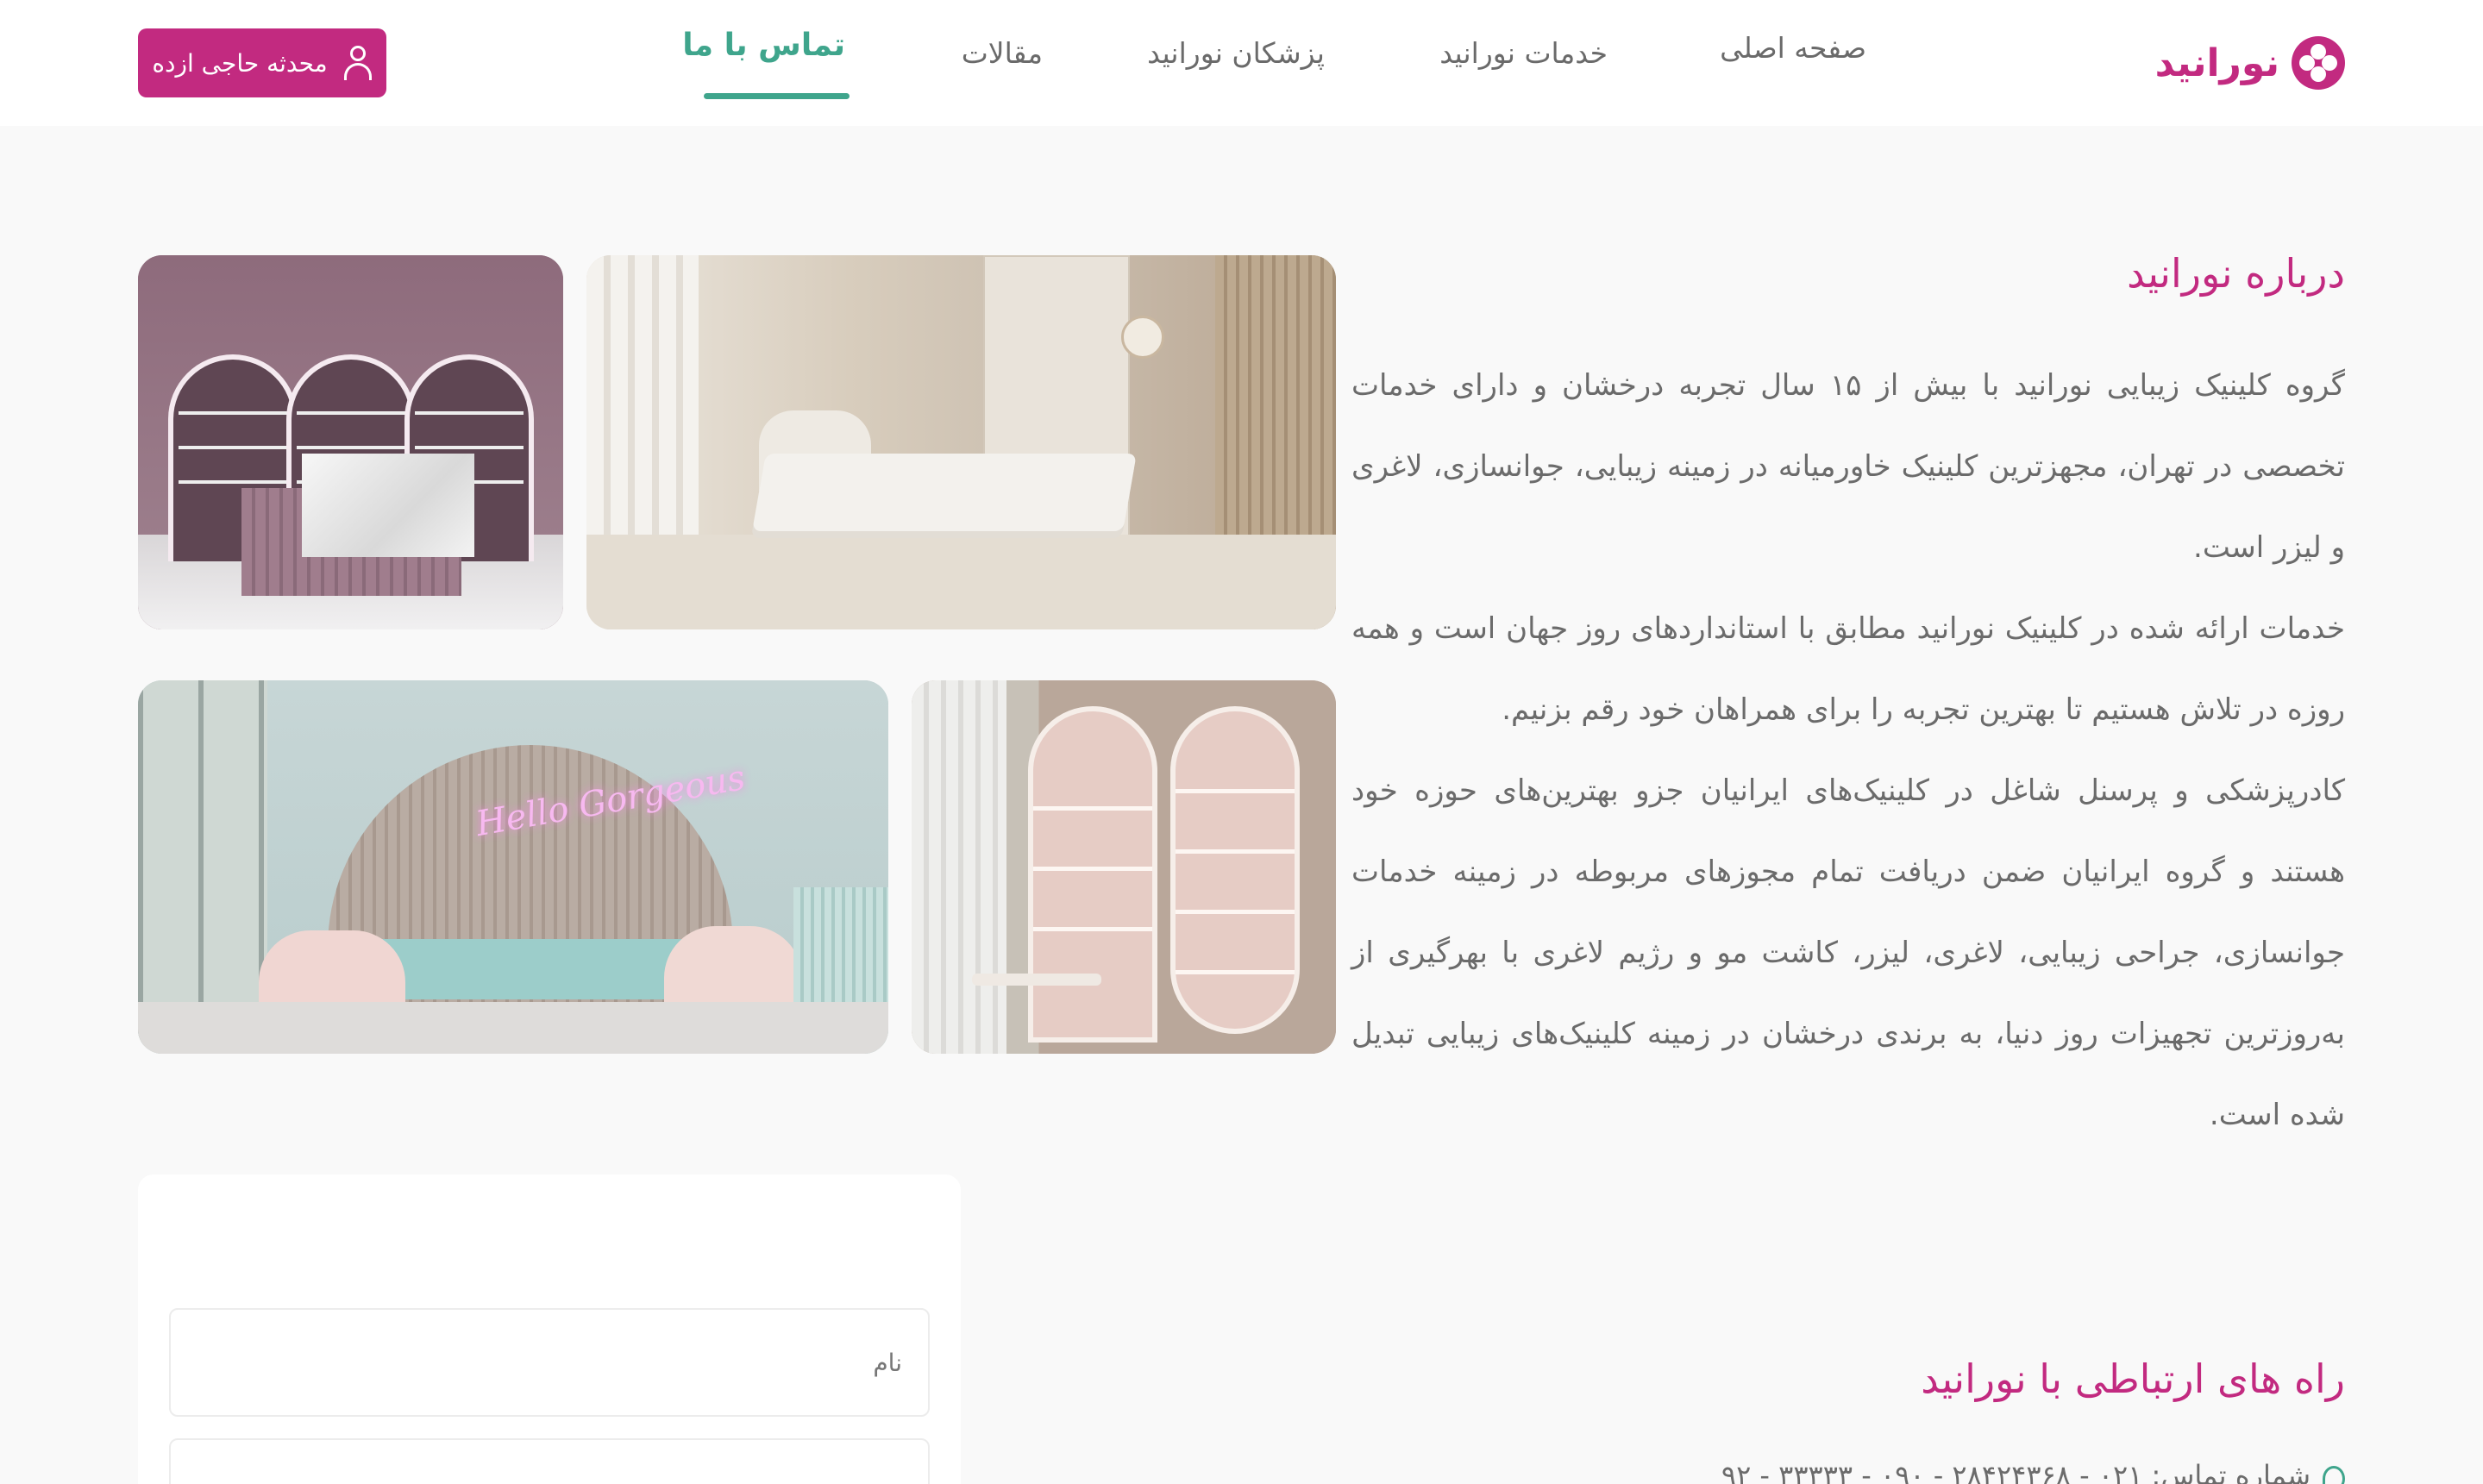 The height and width of the screenshot is (1484, 2483). Describe the element at coordinates (2236, 273) in the screenshot. I see `about-title: درباره نورانید` at that location.